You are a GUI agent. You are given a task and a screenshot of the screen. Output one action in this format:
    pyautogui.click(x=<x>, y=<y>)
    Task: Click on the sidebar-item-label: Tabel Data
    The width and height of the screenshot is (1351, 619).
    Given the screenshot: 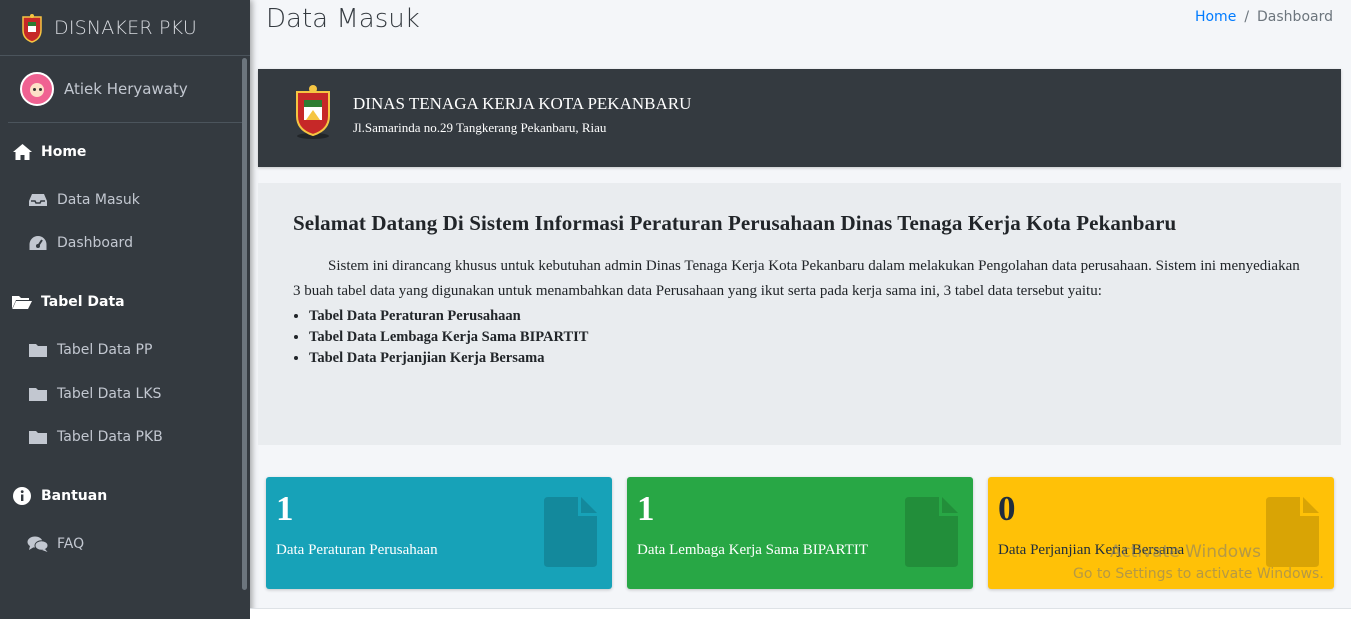 What is the action you would take?
    pyautogui.click(x=83, y=302)
    